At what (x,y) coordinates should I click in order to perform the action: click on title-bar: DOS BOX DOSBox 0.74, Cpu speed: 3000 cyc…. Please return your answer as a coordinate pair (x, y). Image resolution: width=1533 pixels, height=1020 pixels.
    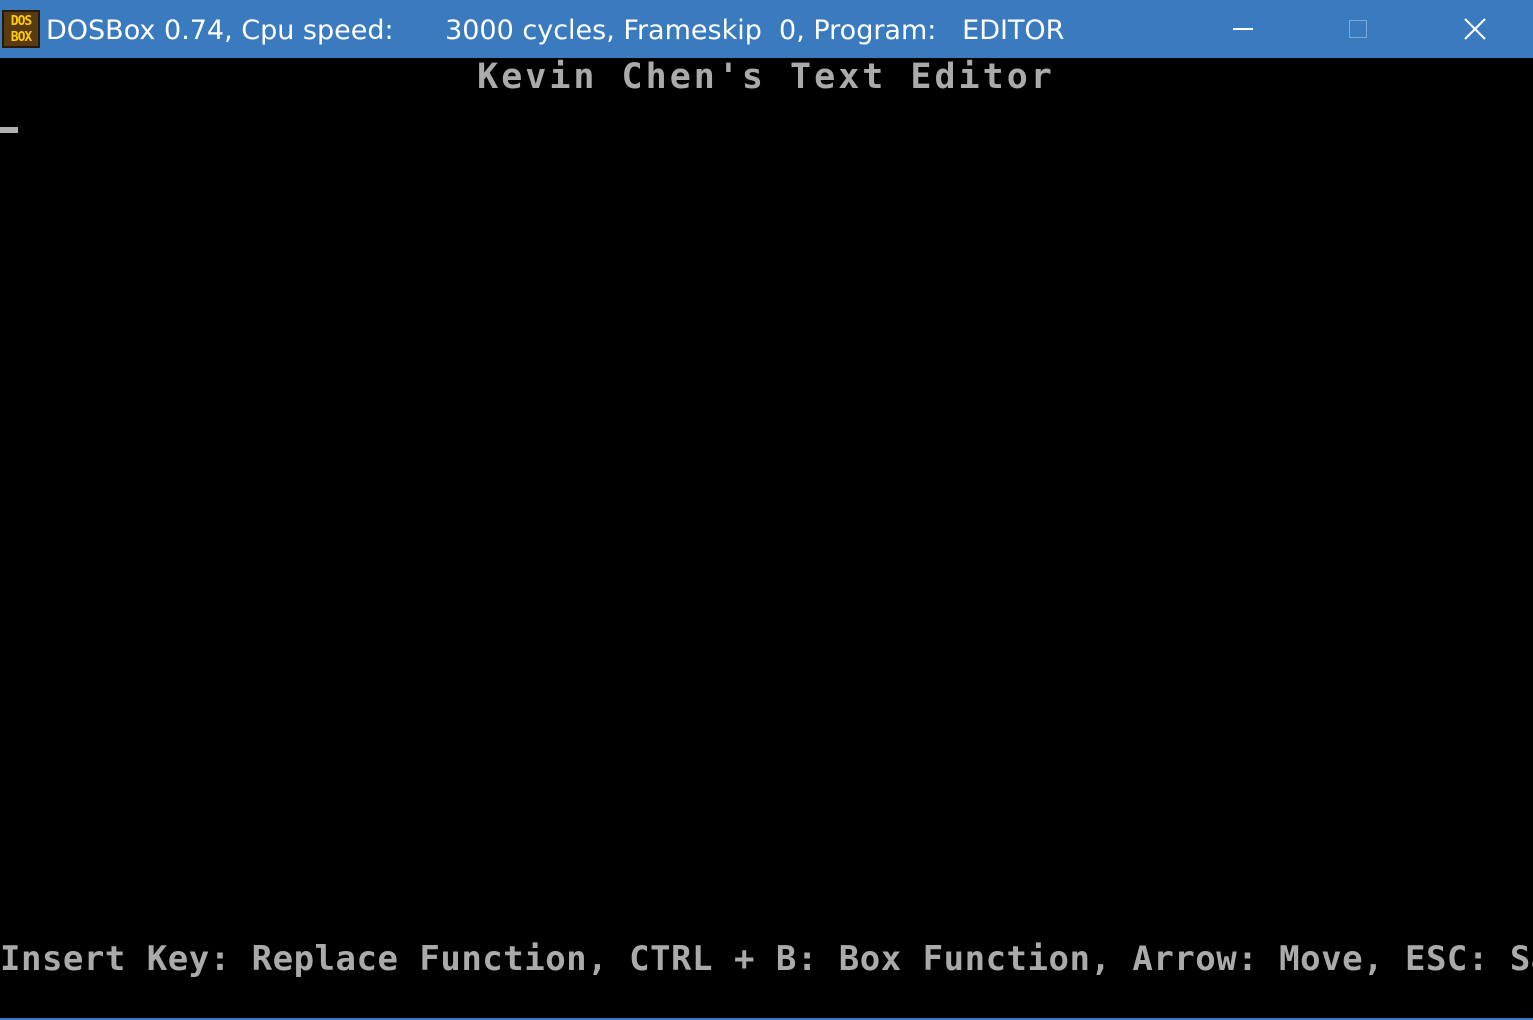
    Looking at the image, I should click on (766, 29).